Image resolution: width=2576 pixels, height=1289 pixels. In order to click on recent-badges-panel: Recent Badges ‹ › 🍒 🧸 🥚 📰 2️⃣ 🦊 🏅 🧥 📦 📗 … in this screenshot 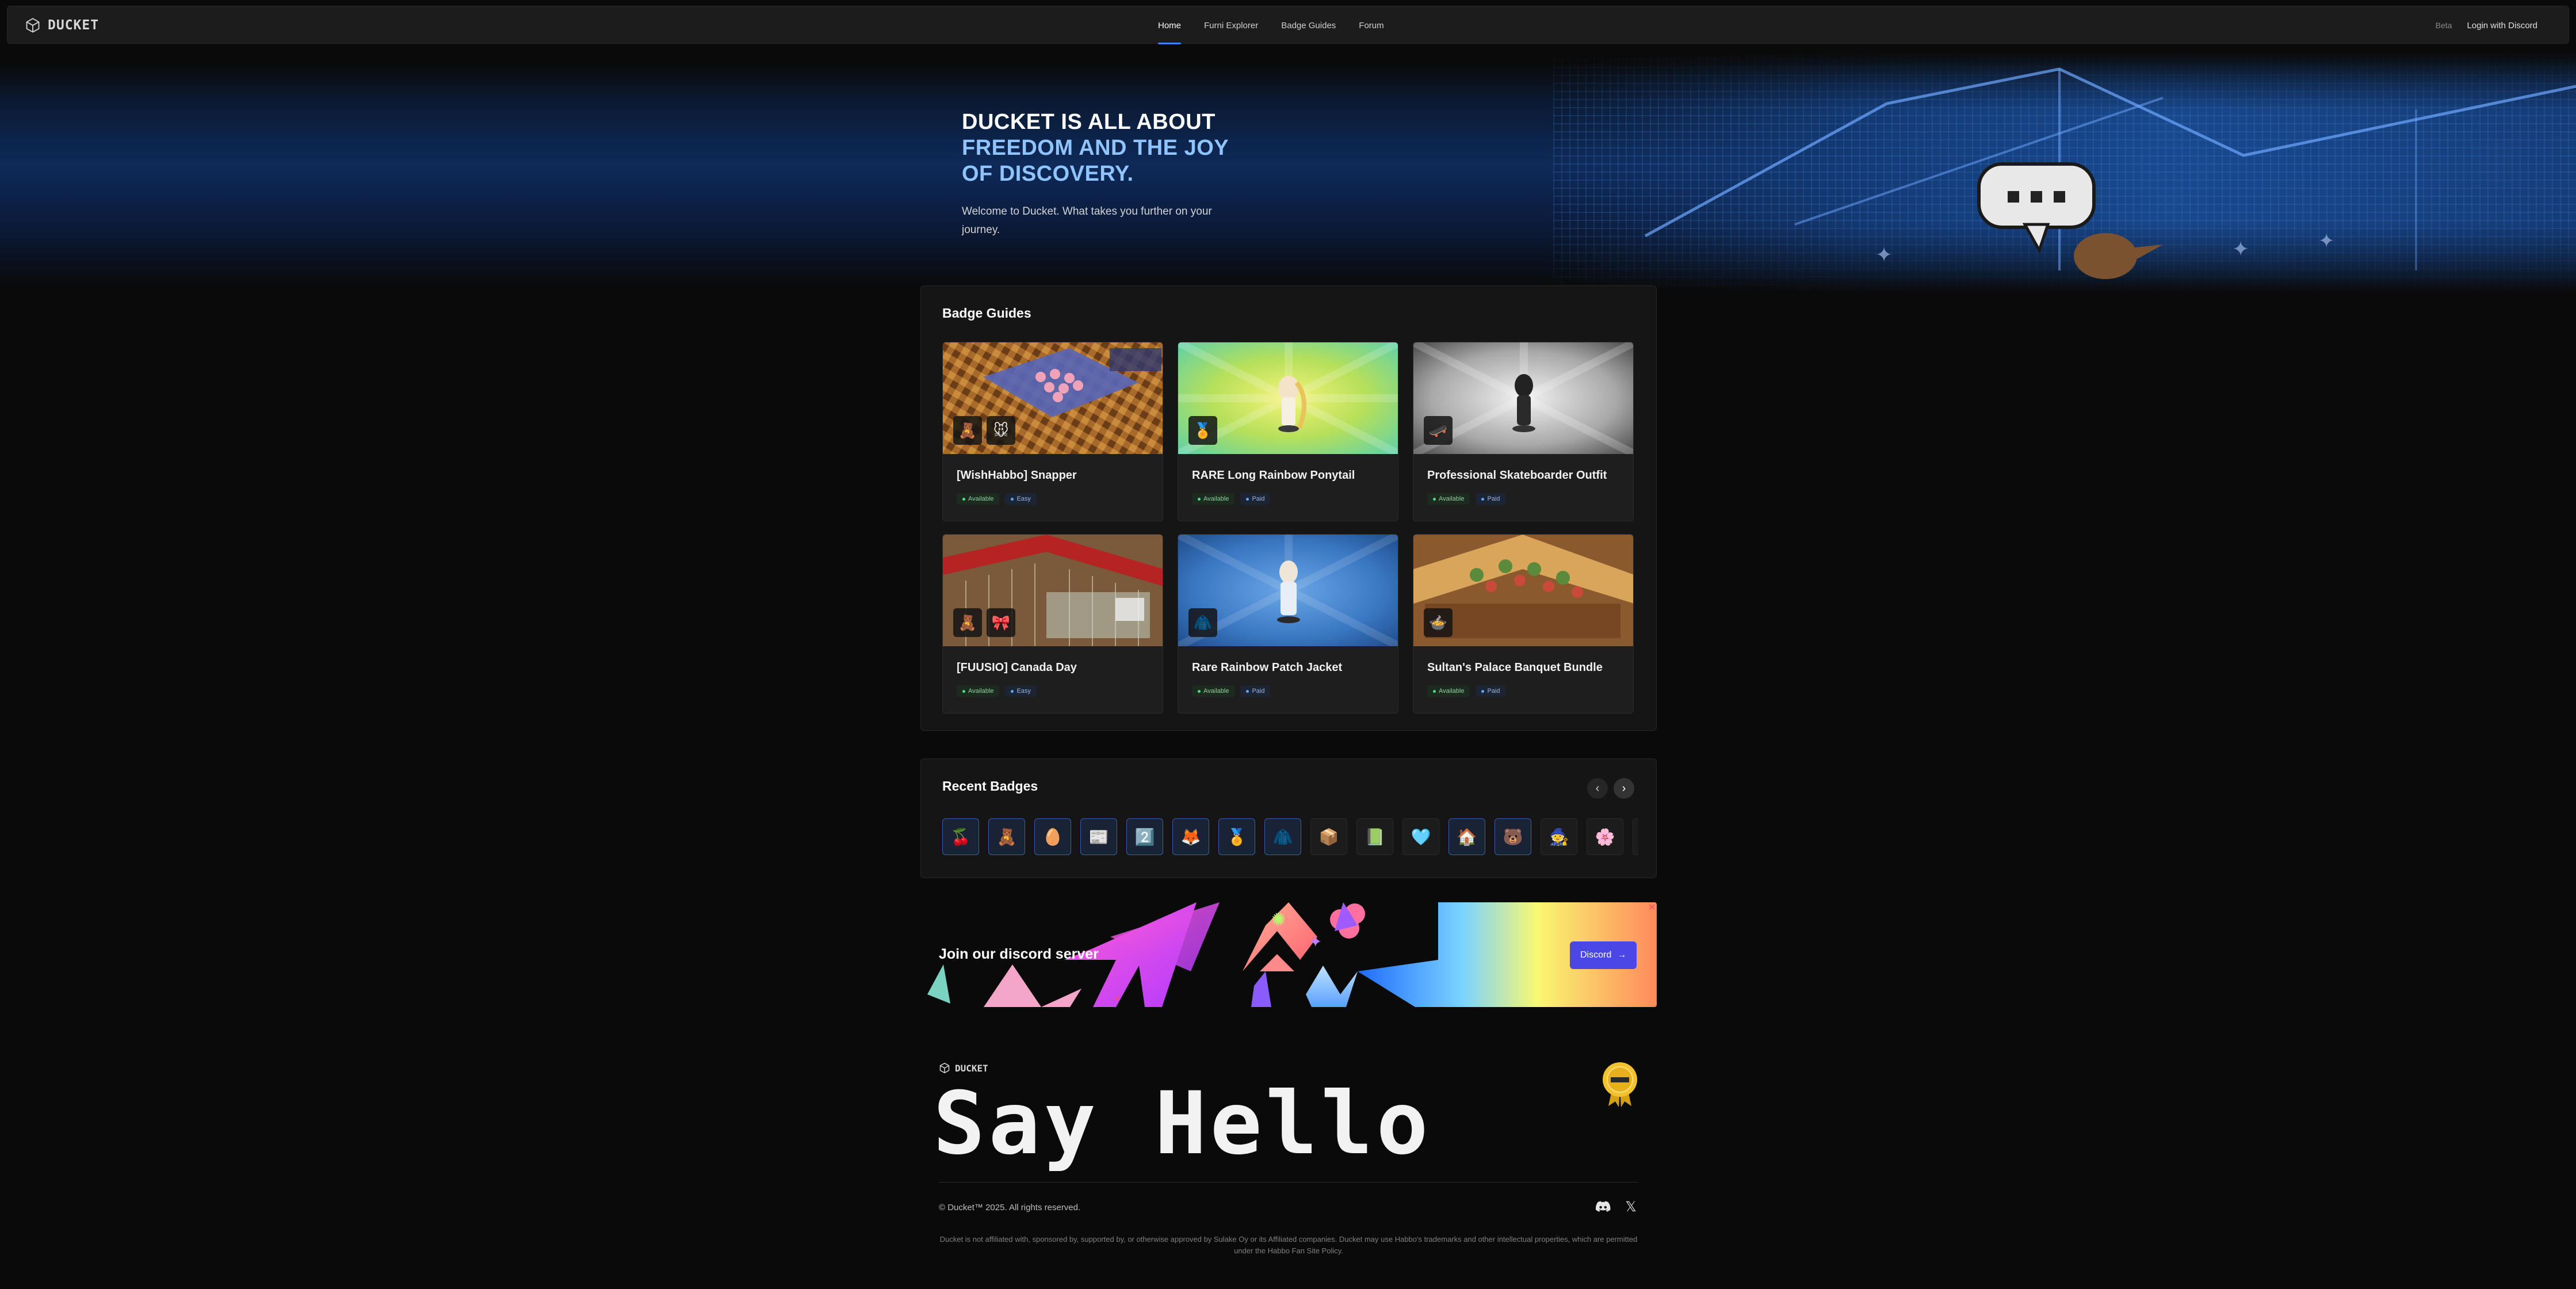, I will do `click(1288, 818)`.